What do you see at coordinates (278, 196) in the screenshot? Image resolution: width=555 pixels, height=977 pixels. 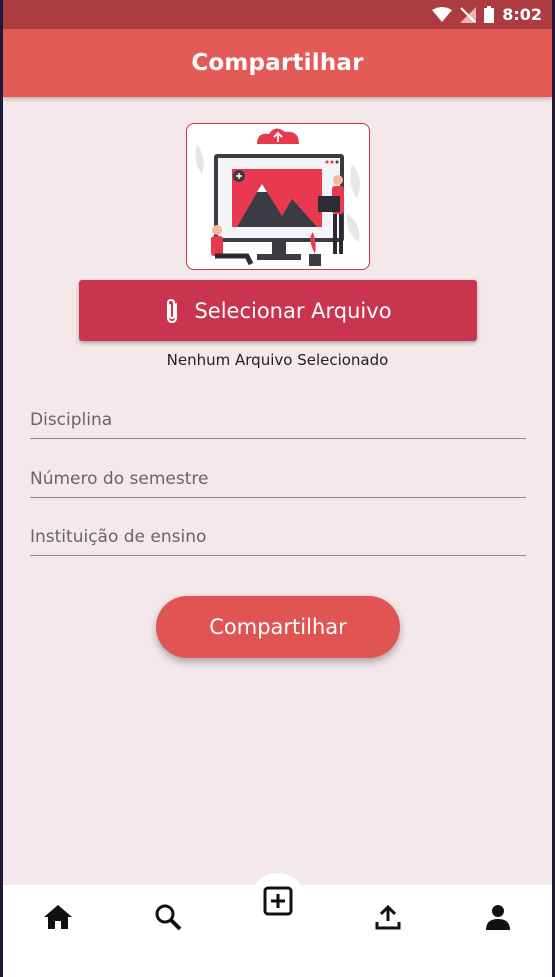 I see `upload-illustration` at bounding box center [278, 196].